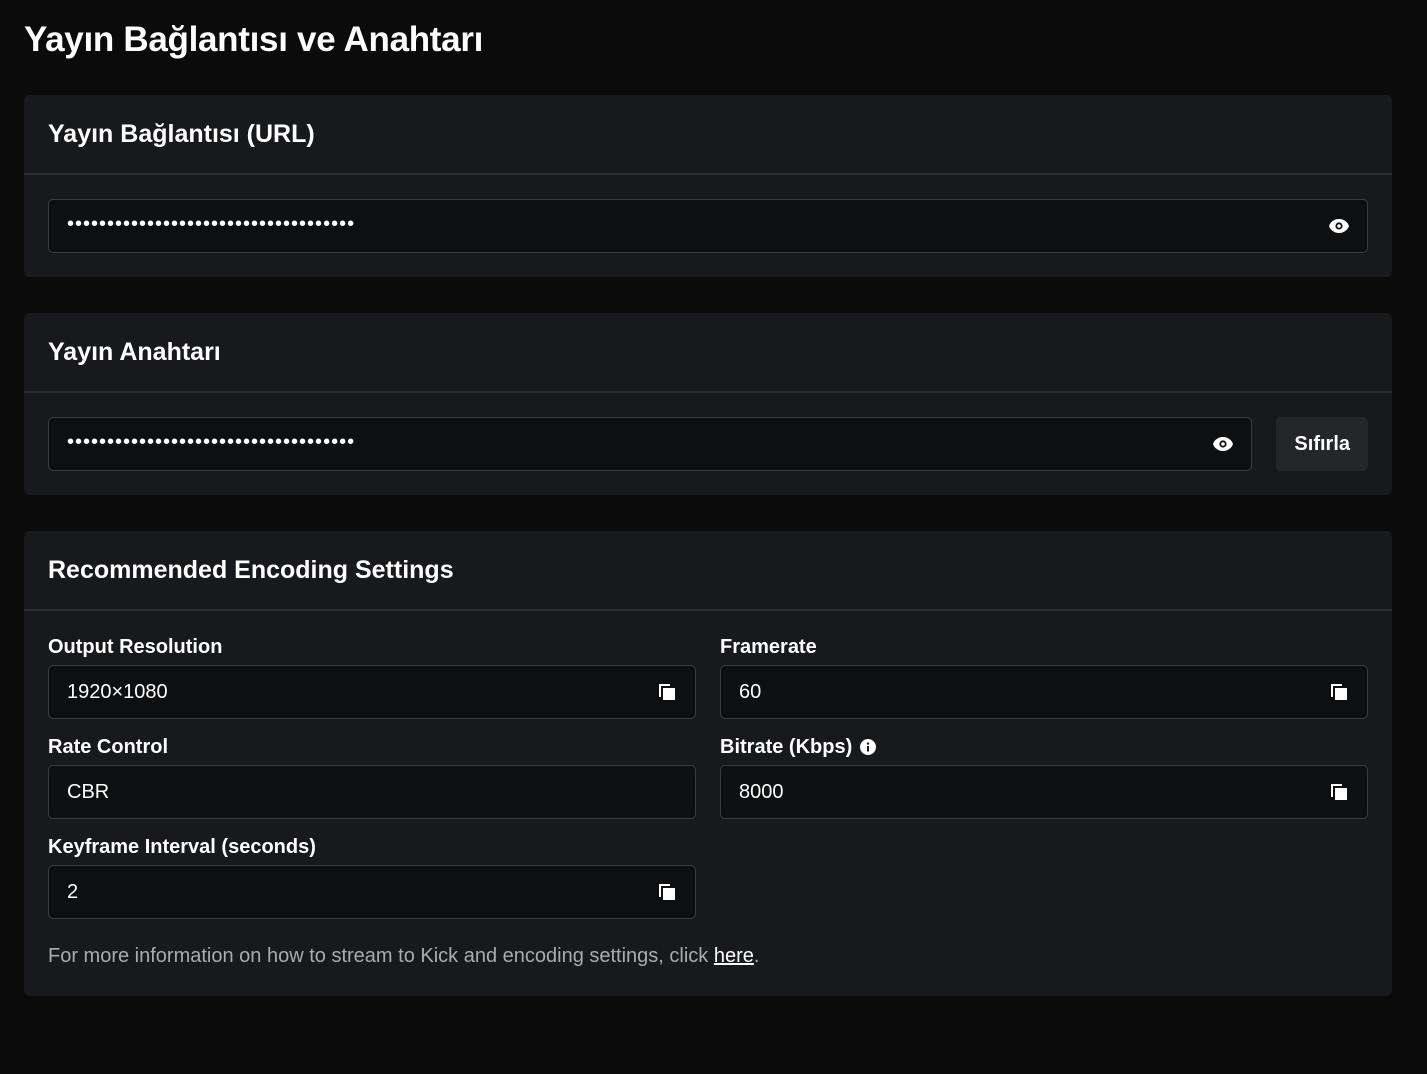 This screenshot has width=1427, height=1074. What do you see at coordinates (756, 956) in the screenshot?
I see `encoding-help-suffix: .` at bounding box center [756, 956].